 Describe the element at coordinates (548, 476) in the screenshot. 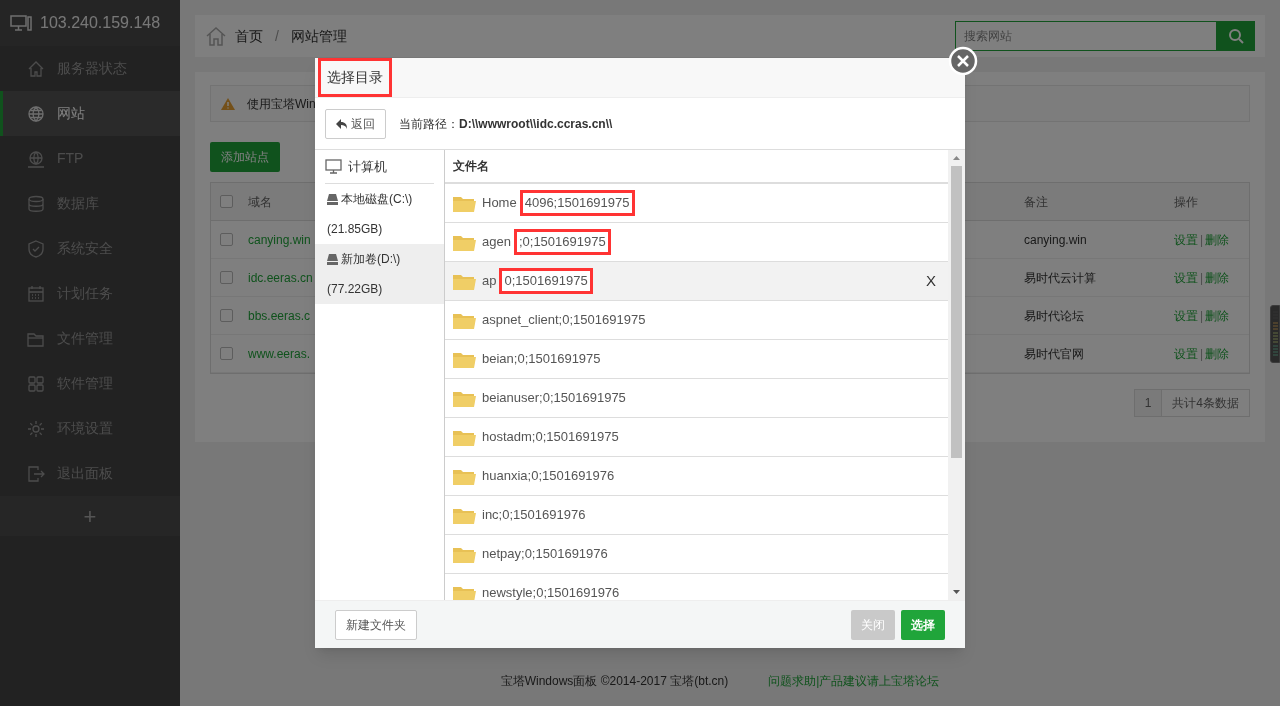

I see `file-name: huanxia;0;1501691976` at that location.